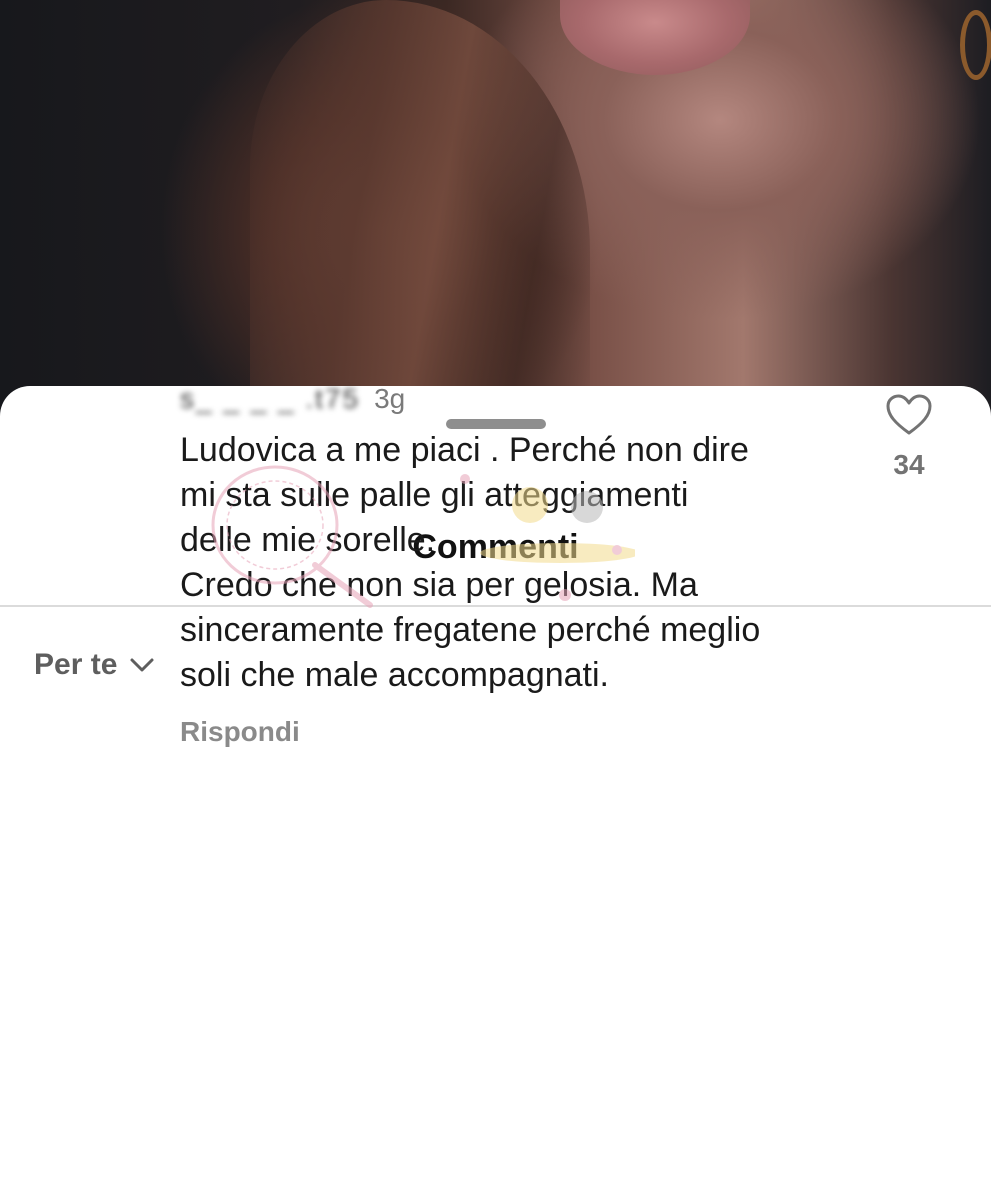 The height and width of the screenshot is (1200, 991). I want to click on chevron-down-icon, so click(142, 665).